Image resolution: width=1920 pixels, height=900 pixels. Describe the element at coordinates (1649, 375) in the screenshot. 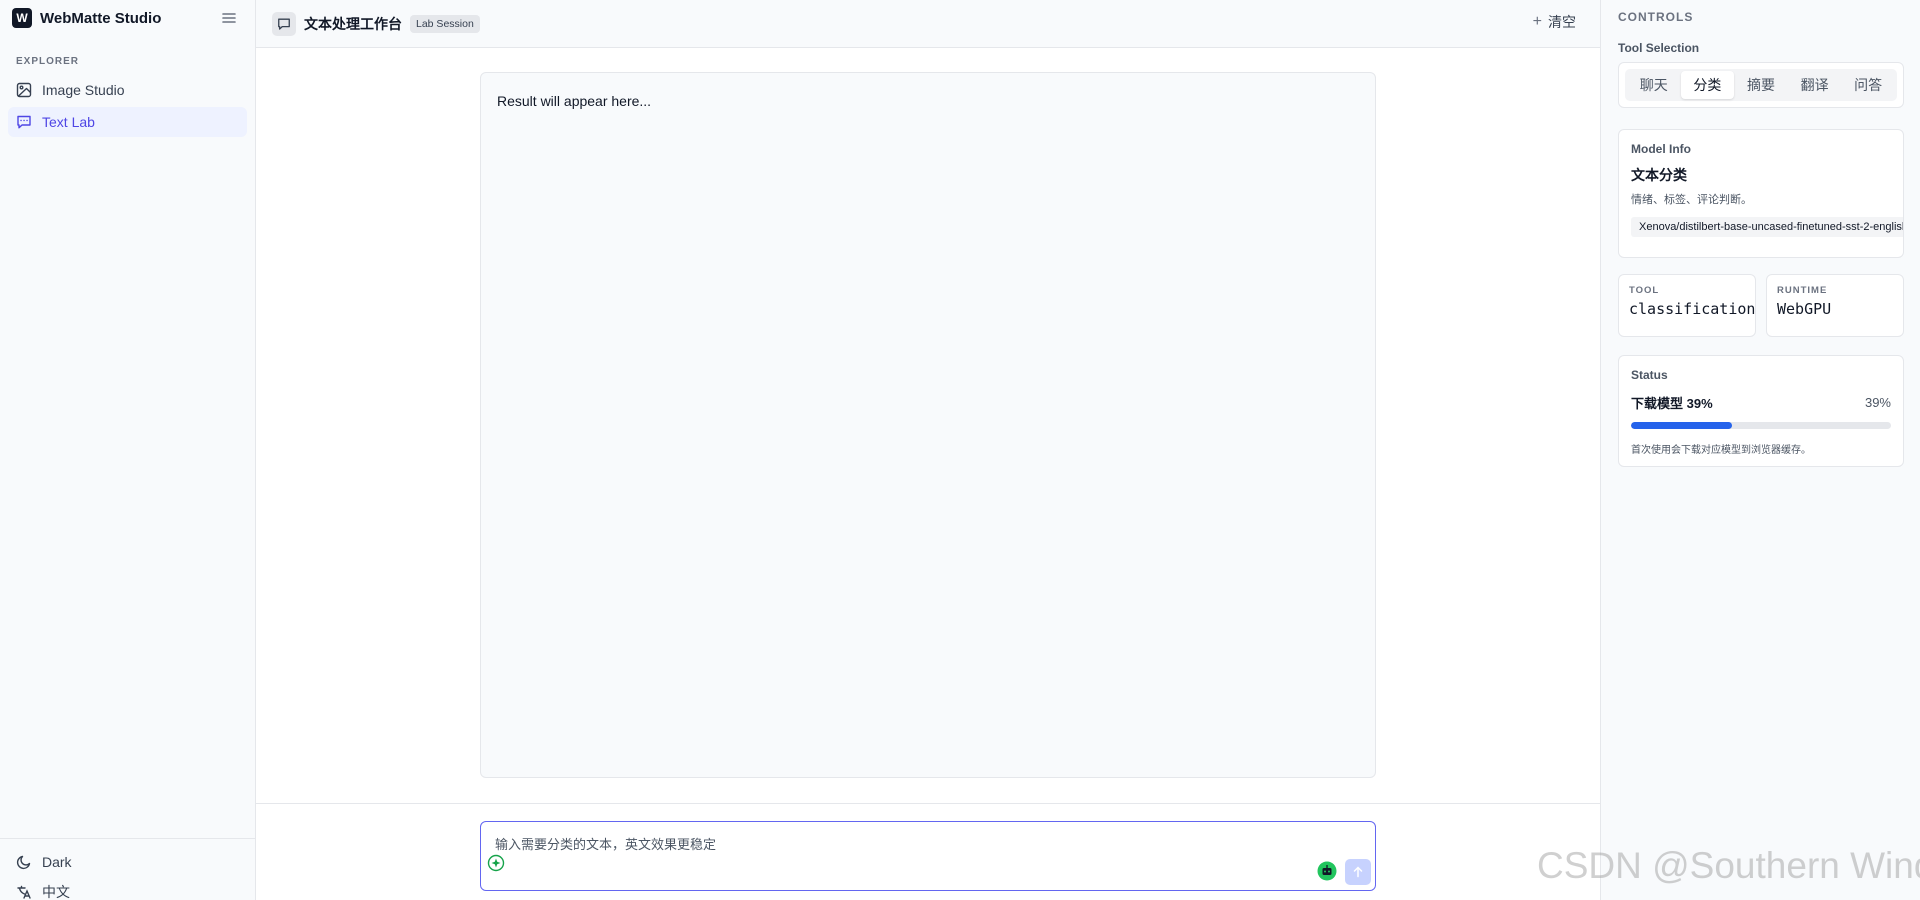

I see `status-heading: Status` at that location.